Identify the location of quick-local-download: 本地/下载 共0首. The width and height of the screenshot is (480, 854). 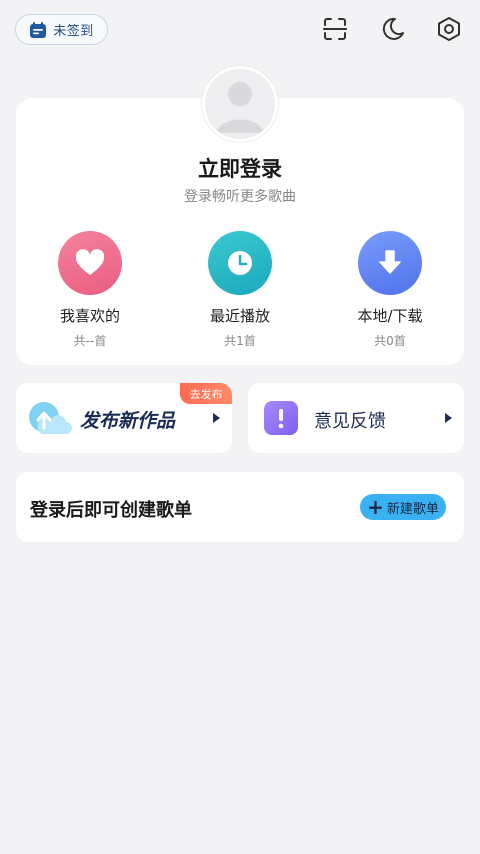
(390, 290).